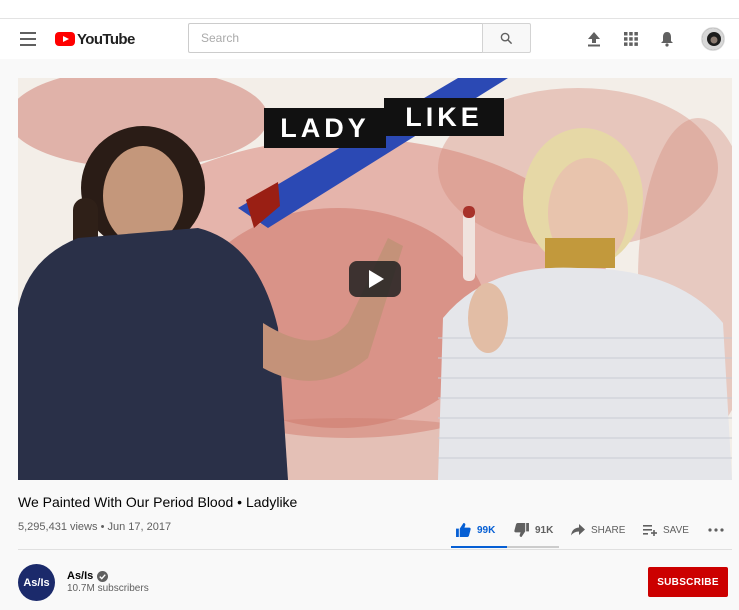 The width and height of the screenshot is (739, 610). What do you see at coordinates (521, 530) in the screenshot?
I see `thumbs-down-icon` at bounding box center [521, 530].